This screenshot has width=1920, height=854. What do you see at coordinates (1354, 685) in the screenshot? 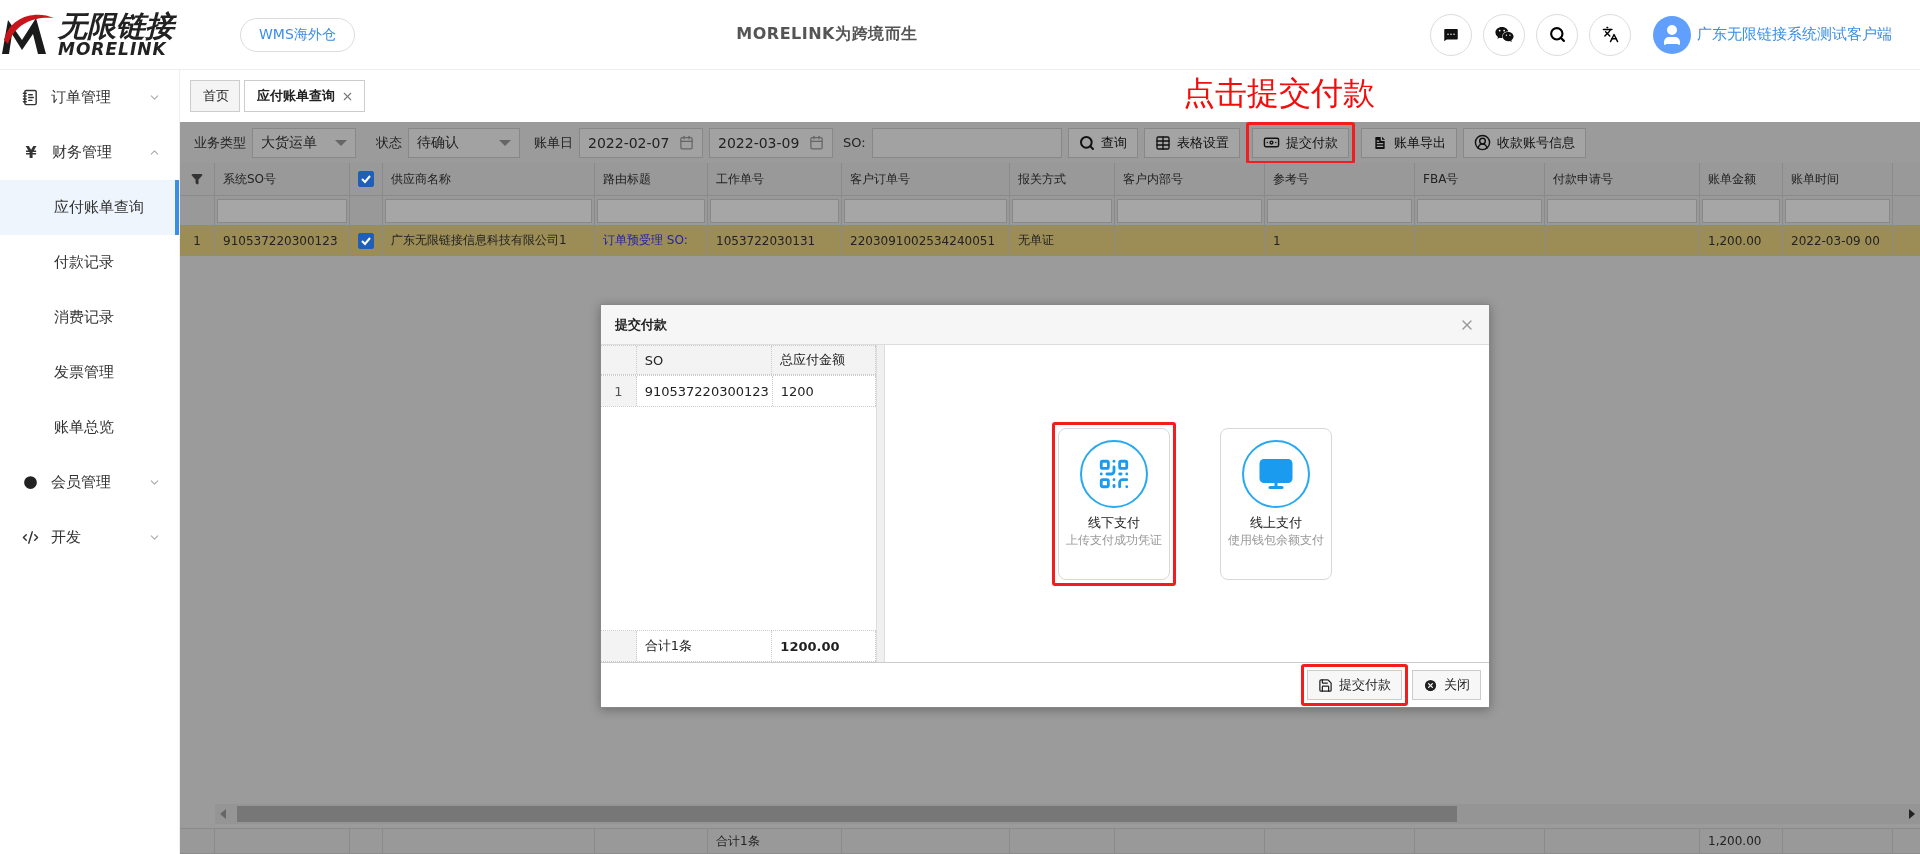
I see `dialog-button: 提交付款` at bounding box center [1354, 685].